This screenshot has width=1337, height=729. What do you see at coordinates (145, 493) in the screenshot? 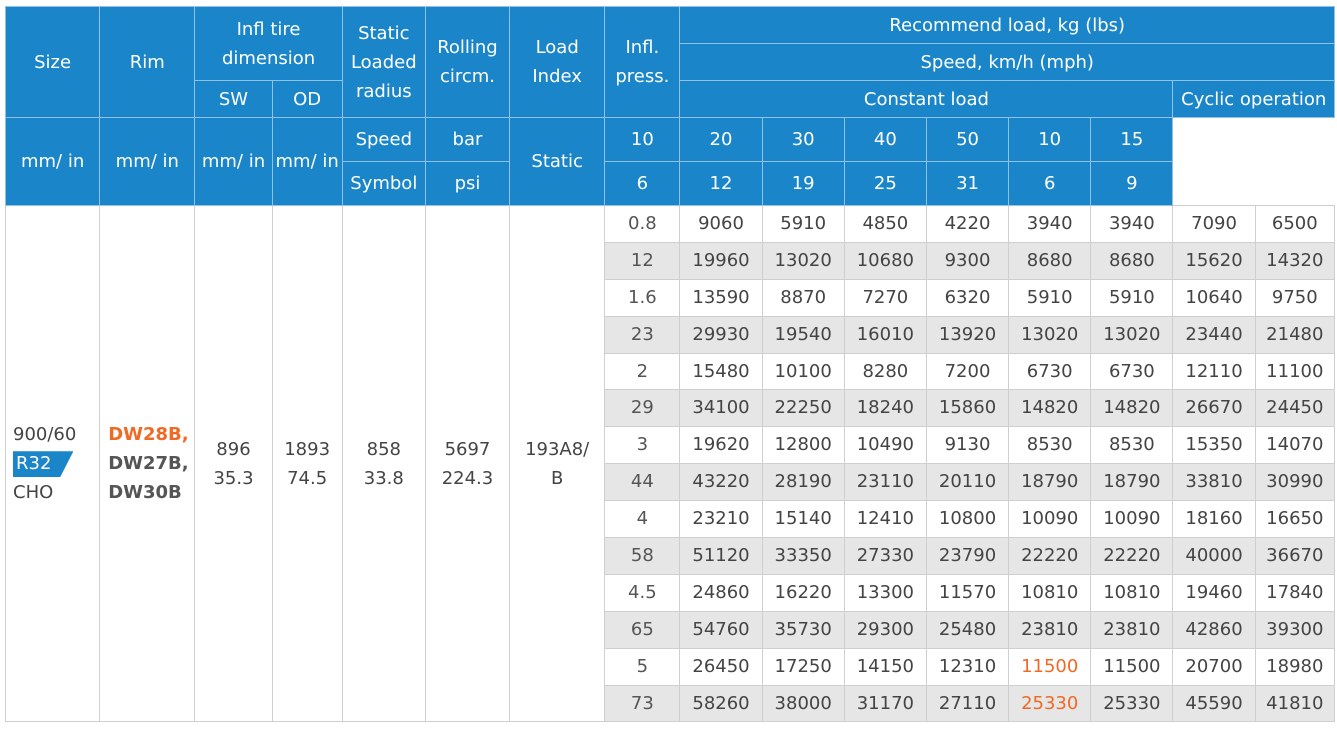
I see `rim-line3: DW30B` at bounding box center [145, 493].